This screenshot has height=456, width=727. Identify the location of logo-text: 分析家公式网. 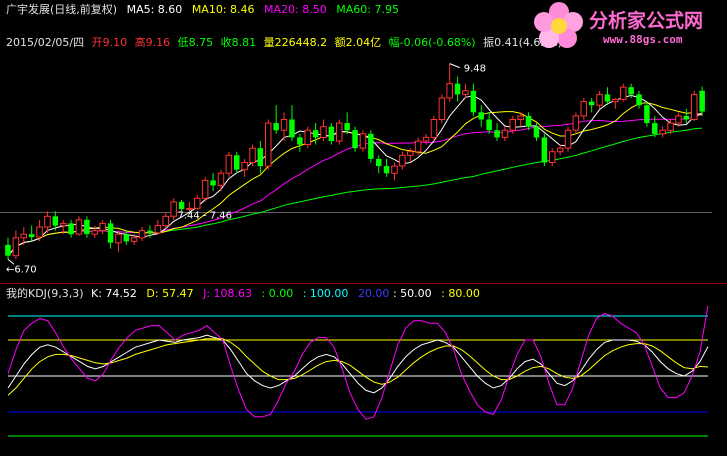
(646, 21).